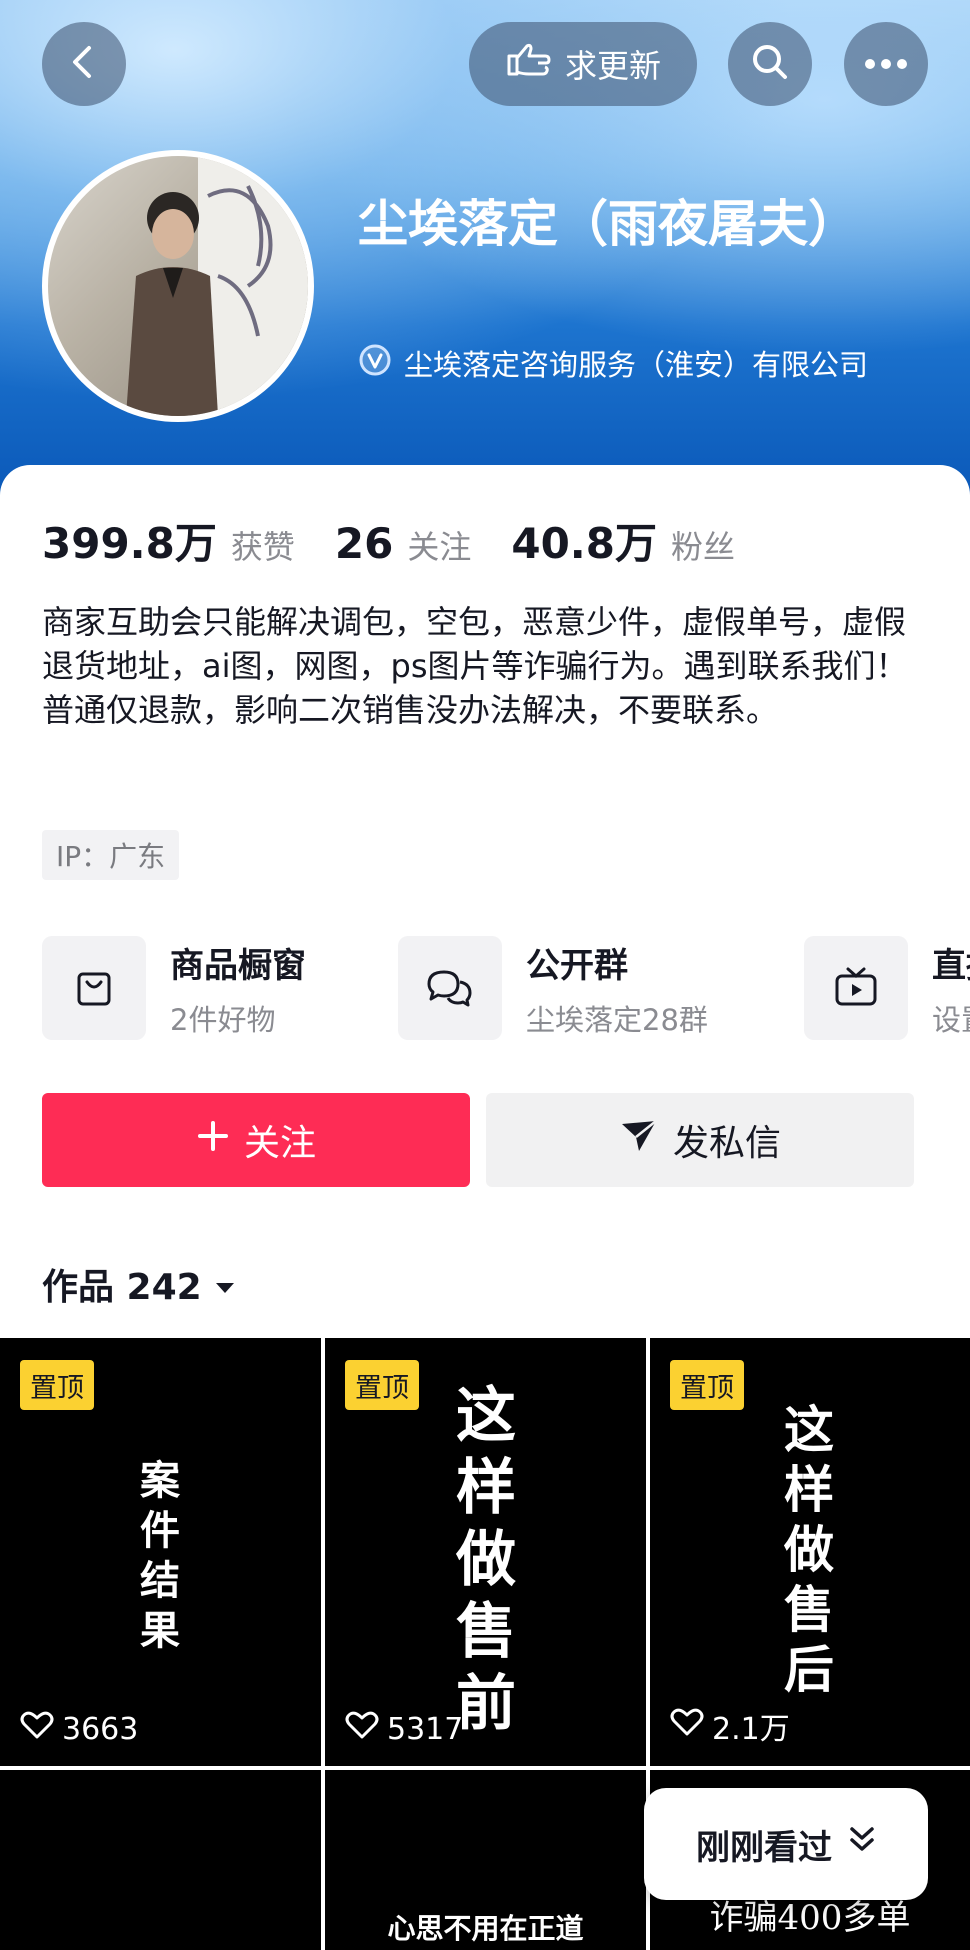 The height and width of the screenshot is (1950, 970). I want to click on tv-live-icon, so click(856, 988).